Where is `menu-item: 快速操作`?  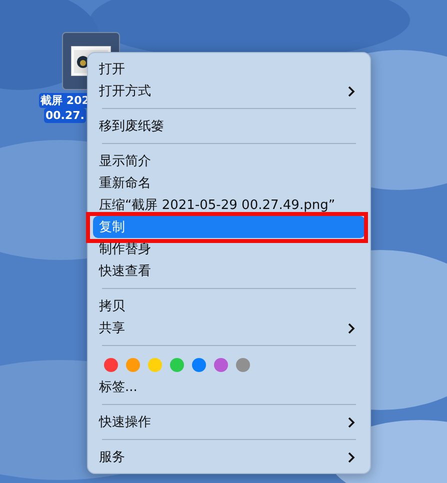 menu-item: 快速操作 is located at coordinates (229, 422).